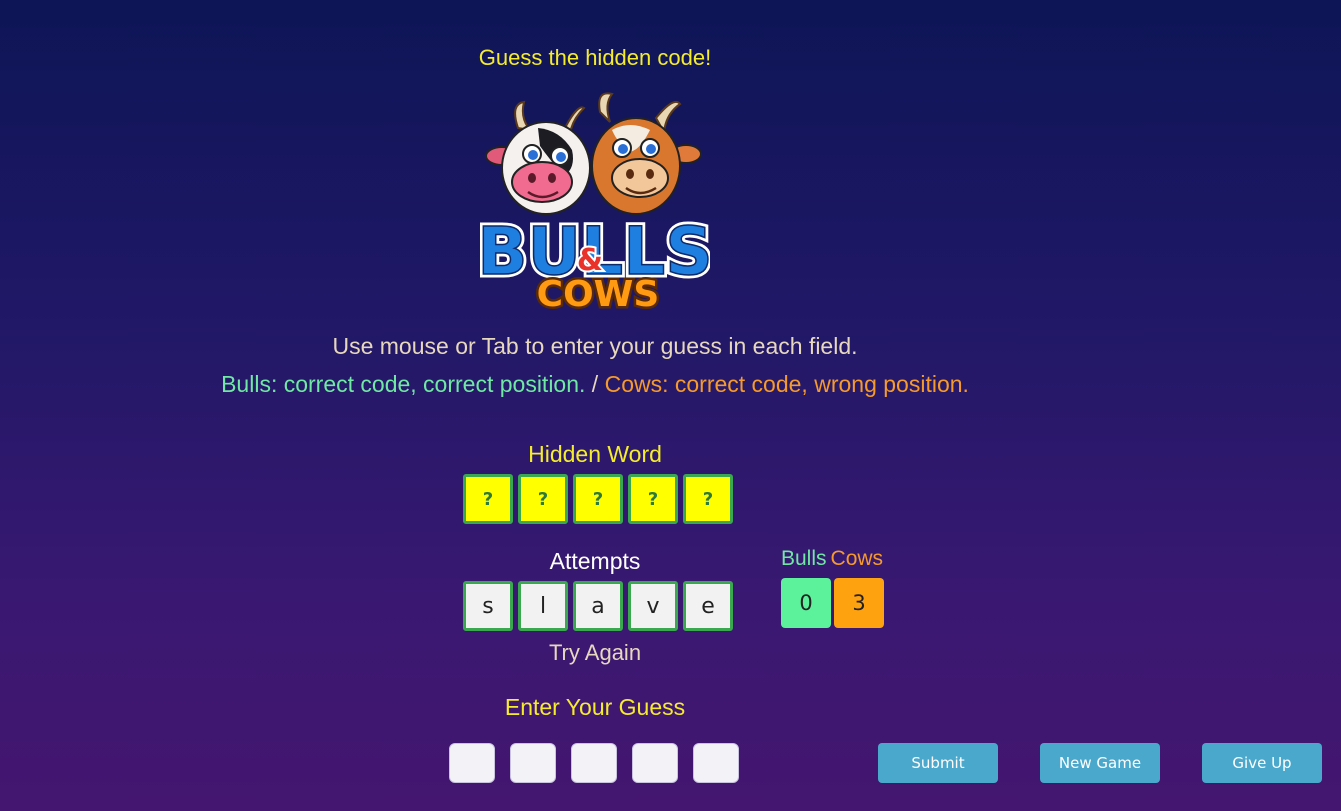 The height and width of the screenshot is (811, 1341). Describe the element at coordinates (1262, 763) in the screenshot. I see `give-up-button: Give Up` at that location.